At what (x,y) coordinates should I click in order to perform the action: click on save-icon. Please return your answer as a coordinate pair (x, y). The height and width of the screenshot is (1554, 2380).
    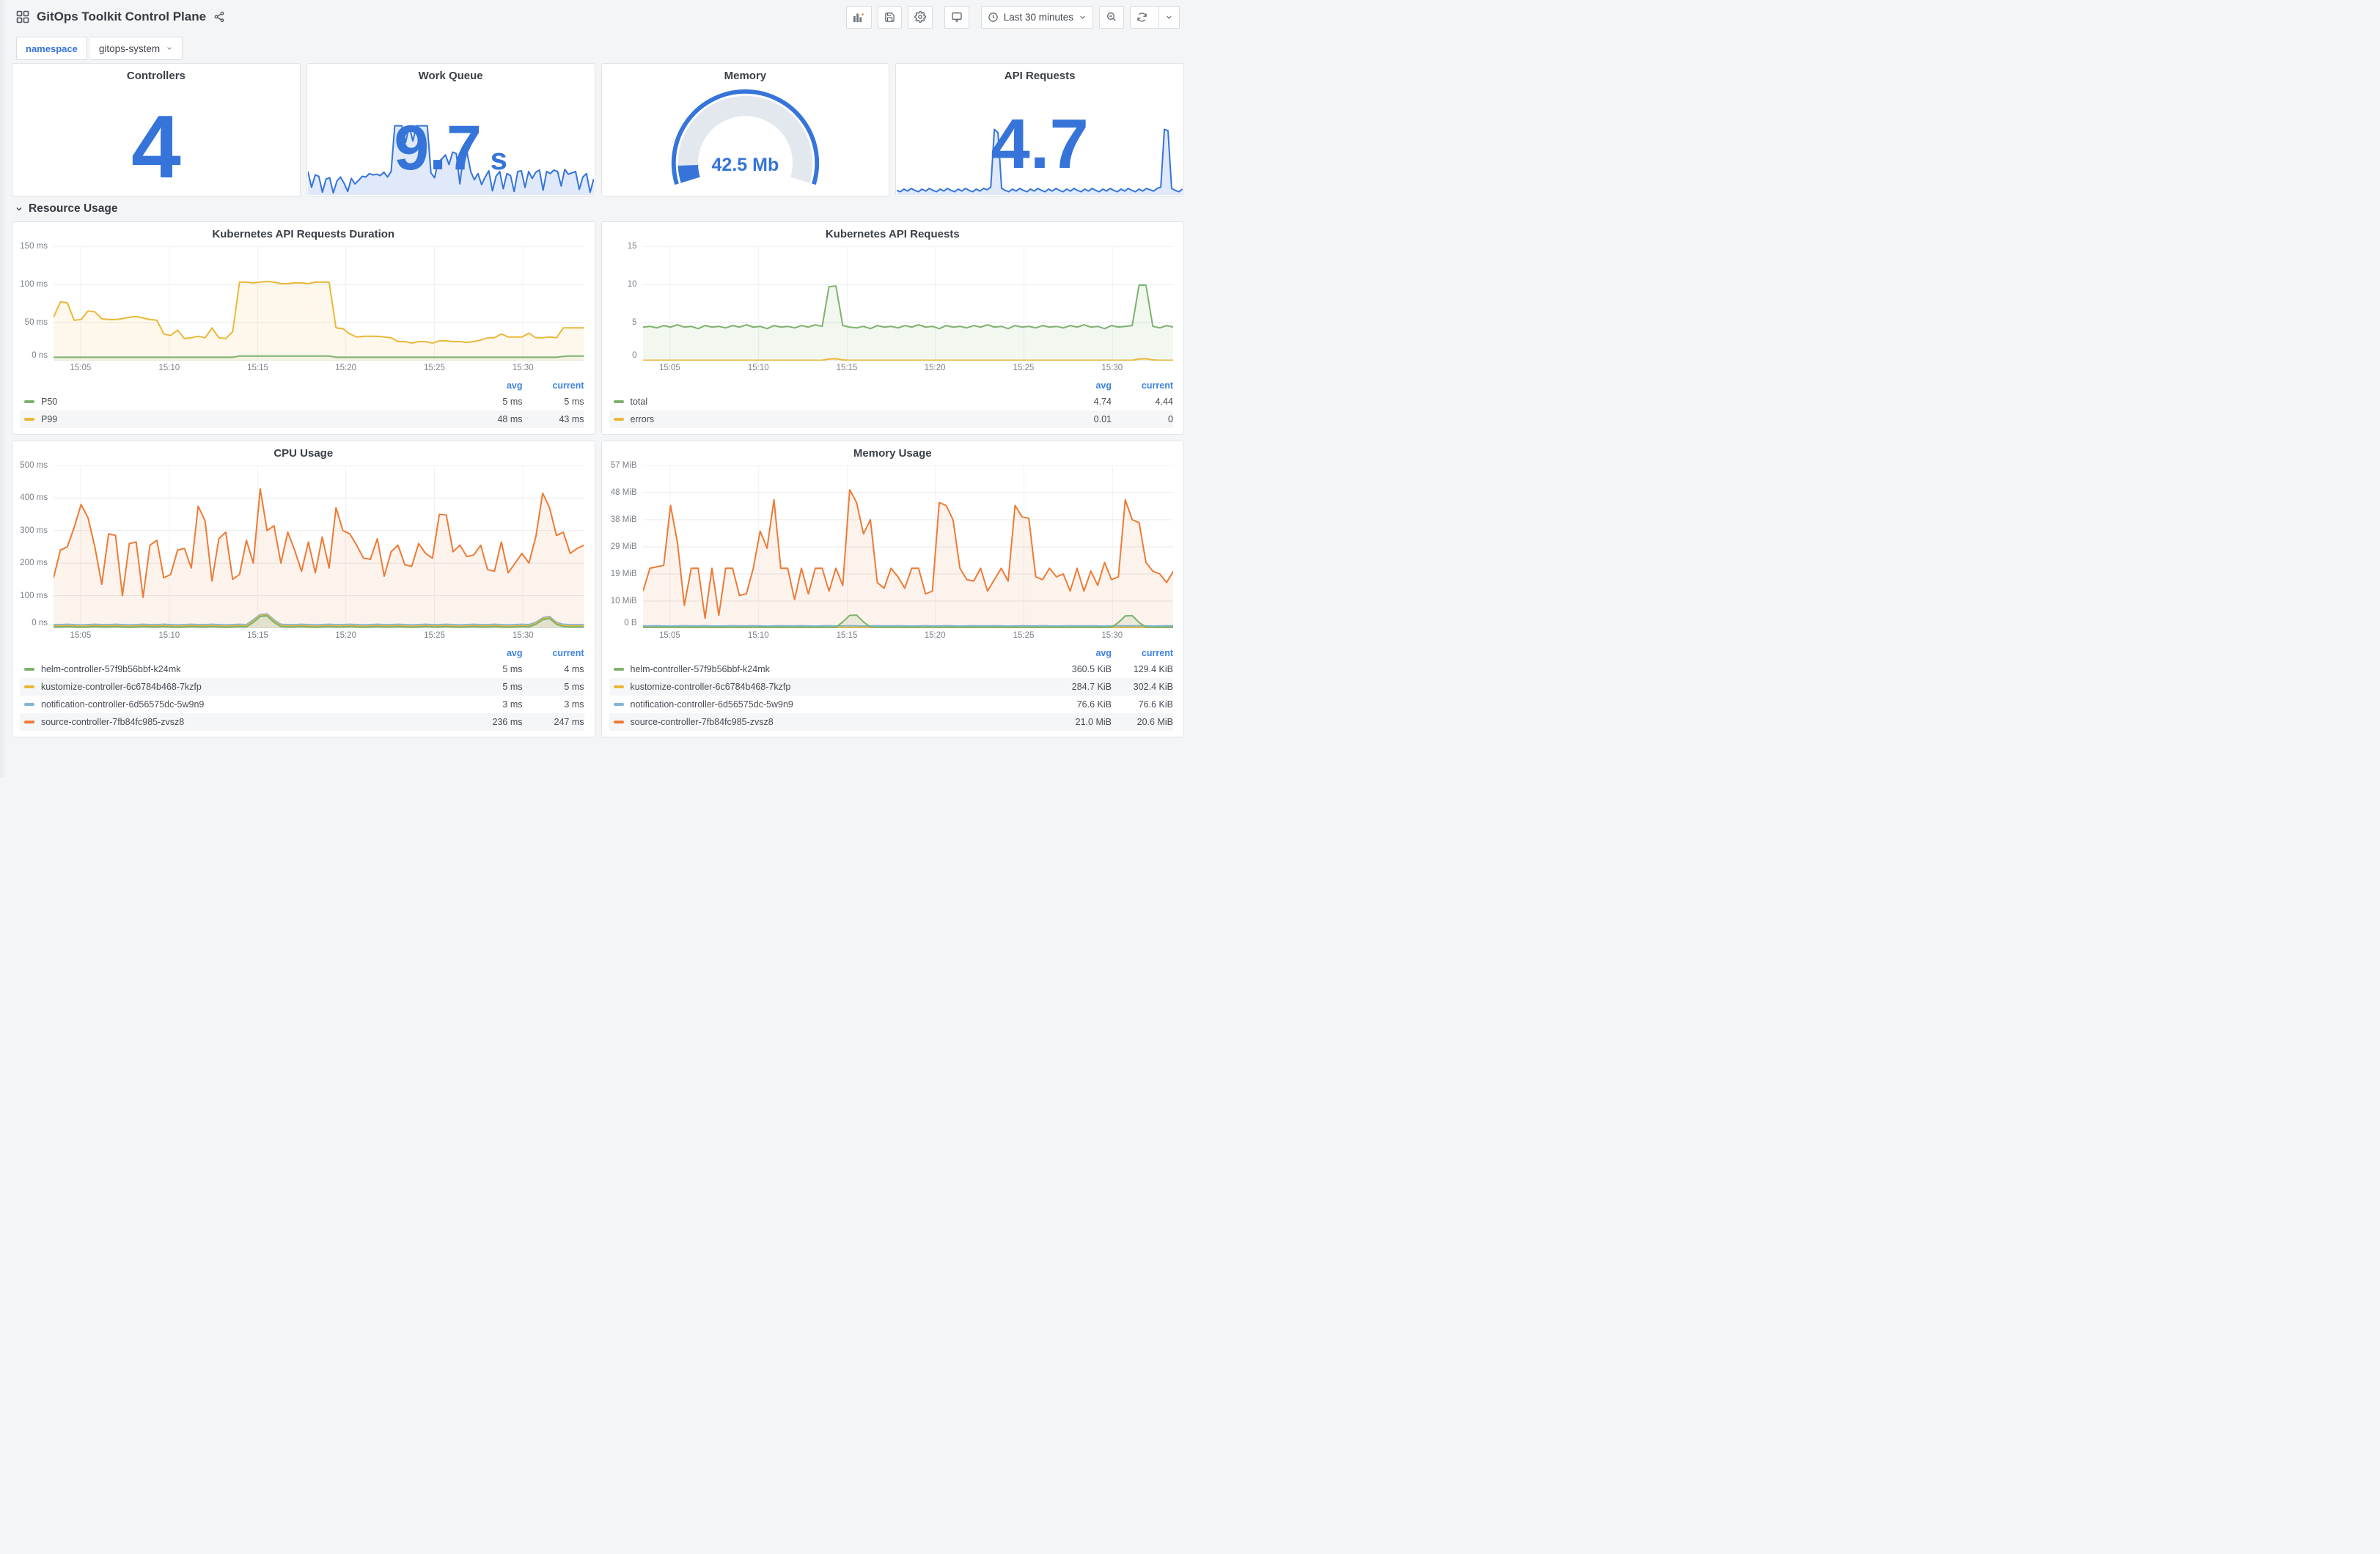
    Looking at the image, I should click on (890, 17).